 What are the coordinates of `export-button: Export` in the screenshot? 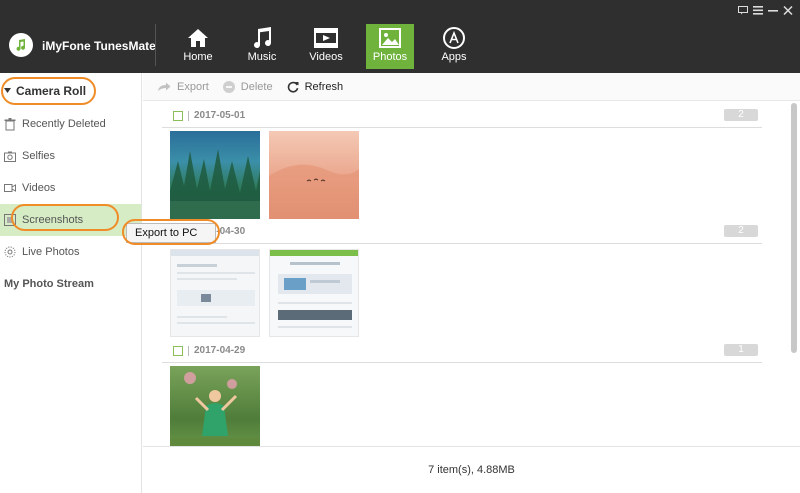 It's located at (183, 87).